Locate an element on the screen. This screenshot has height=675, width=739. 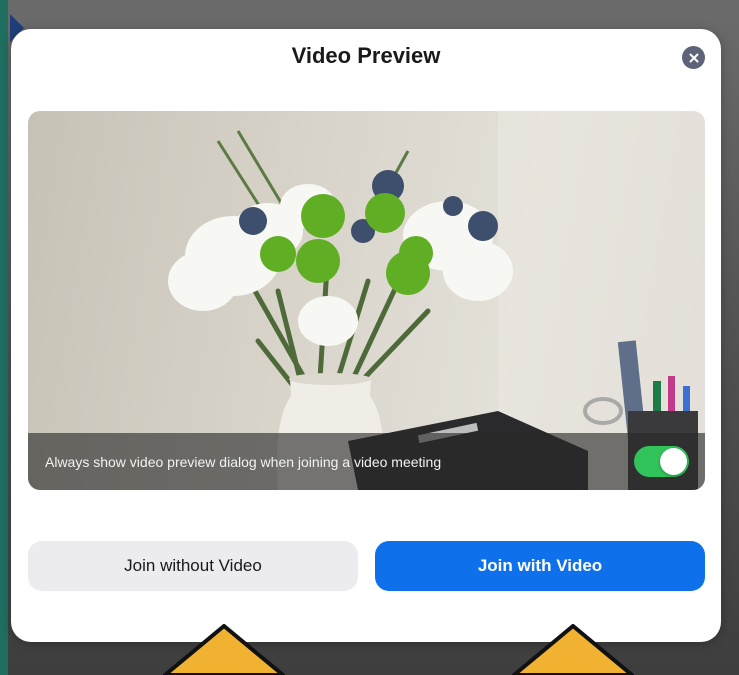
join-without-video-button: Join without Video is located at coordinates (193, 566).